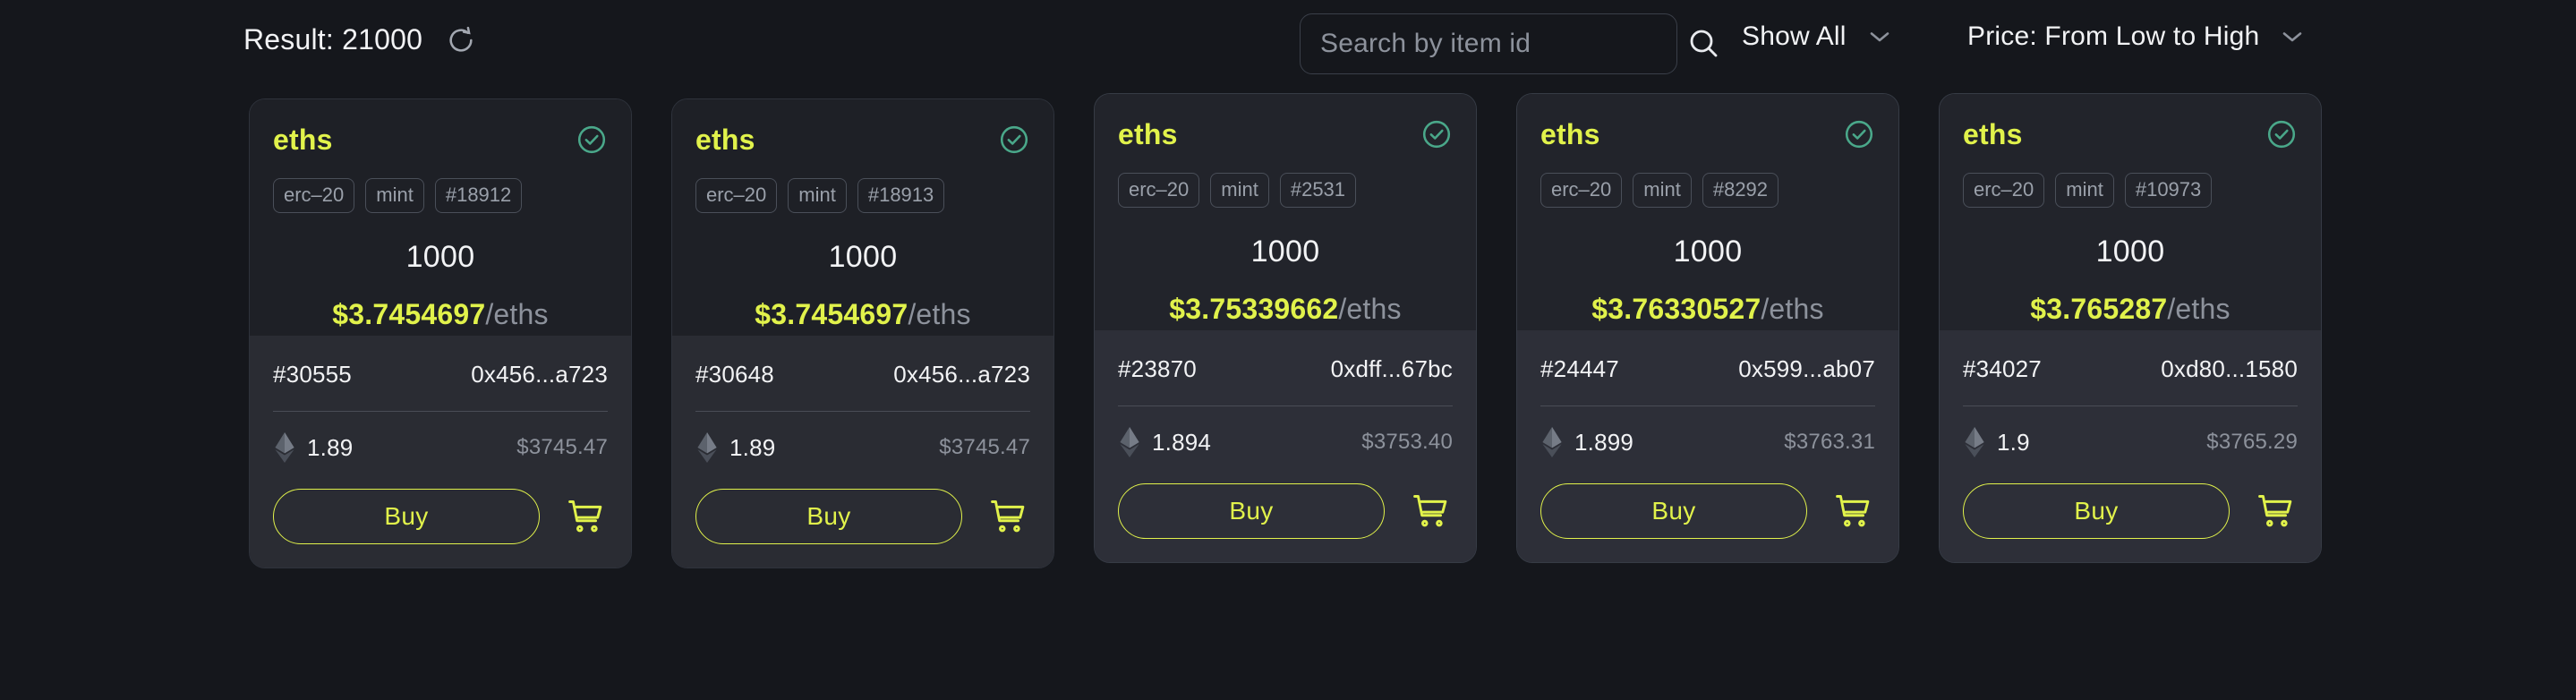  Describe the element at coordinates (2229, 369) in the screenshot. I see `owner-address: 0xd80...1580` at that location.